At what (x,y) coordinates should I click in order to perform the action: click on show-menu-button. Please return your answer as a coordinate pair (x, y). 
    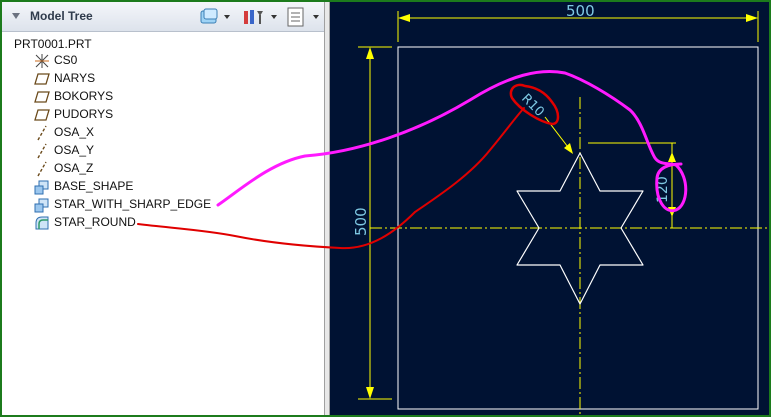
    Looking at the image, I should click on (215, 17).